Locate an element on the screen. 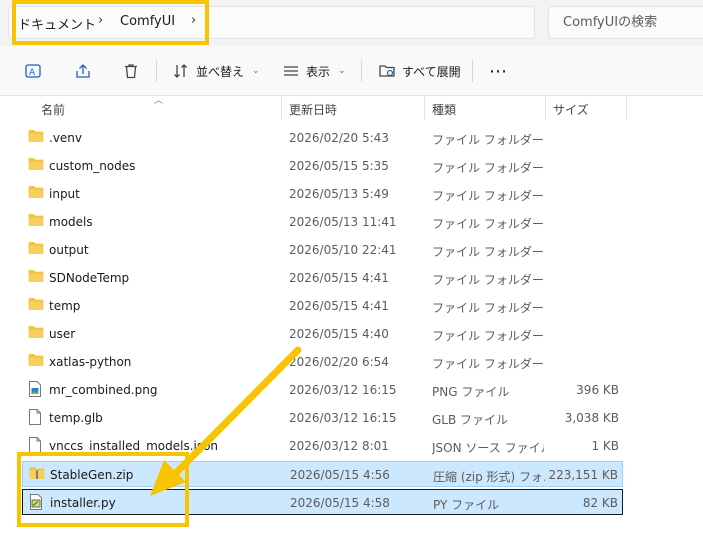  annotation-arrow is located at coordinates (226, 421).